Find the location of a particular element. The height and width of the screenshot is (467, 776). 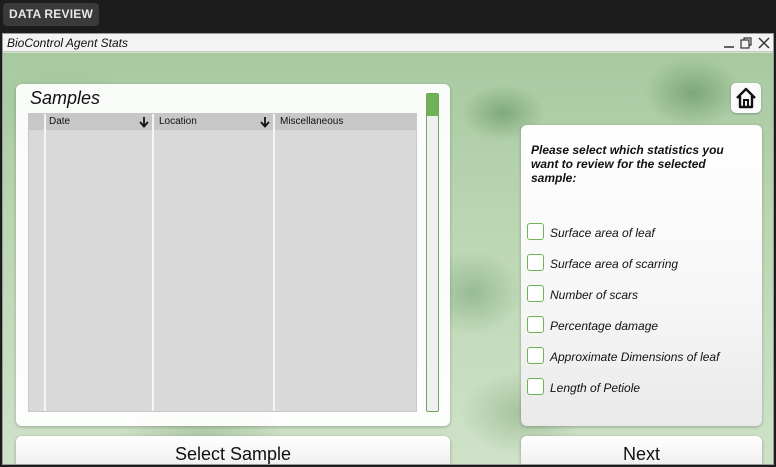

column-label: Date is located at coordinates (60, 121).